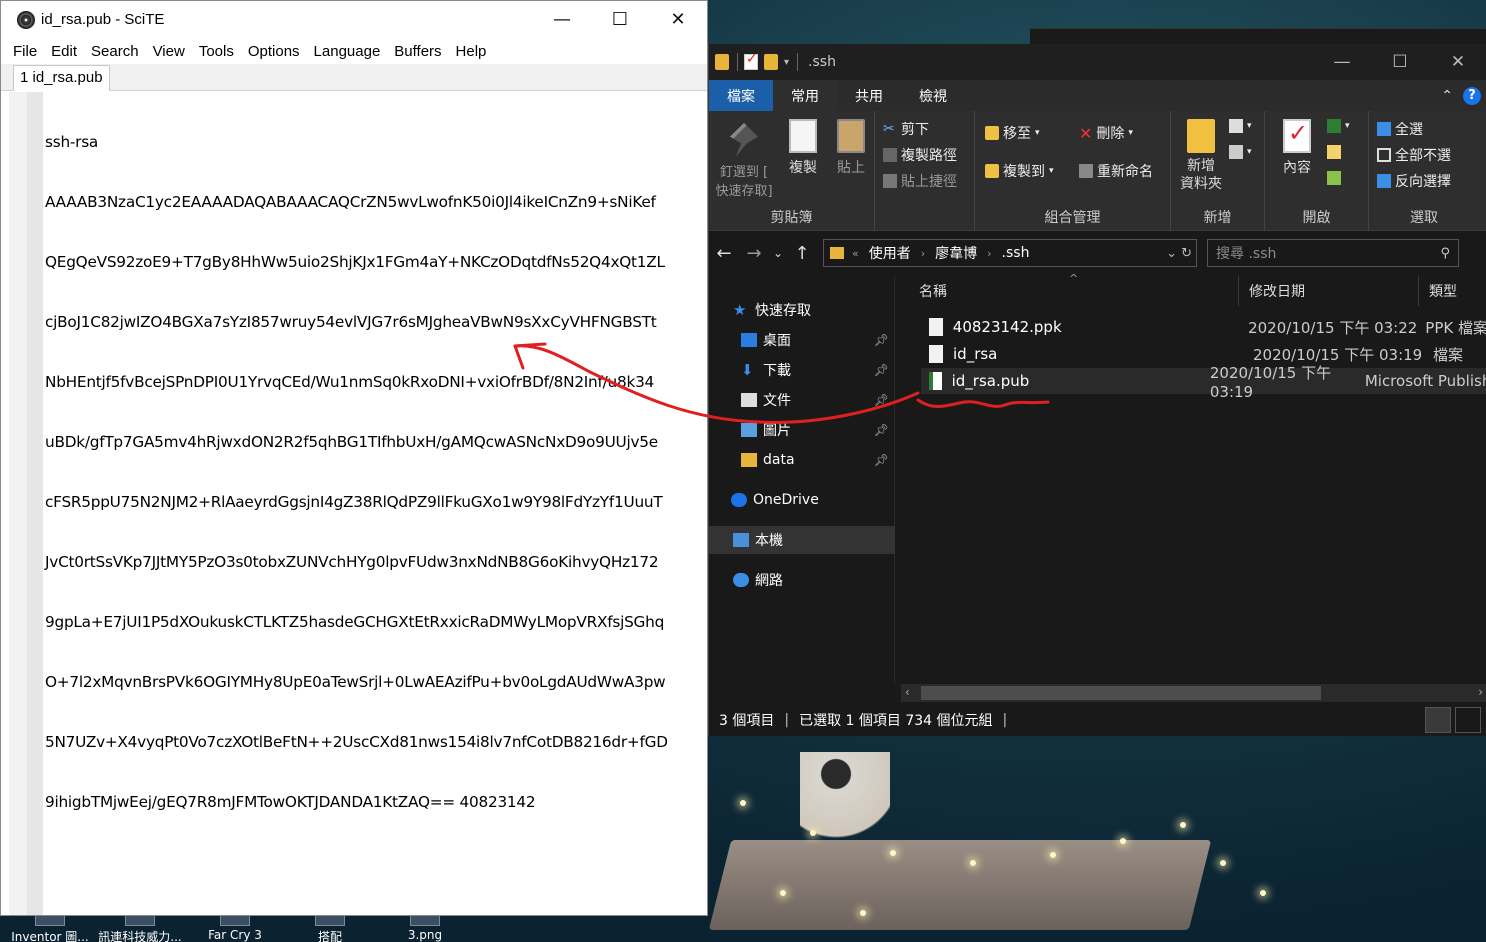  I want to click on select-none-button: 全部不選, so click(1414, 155).